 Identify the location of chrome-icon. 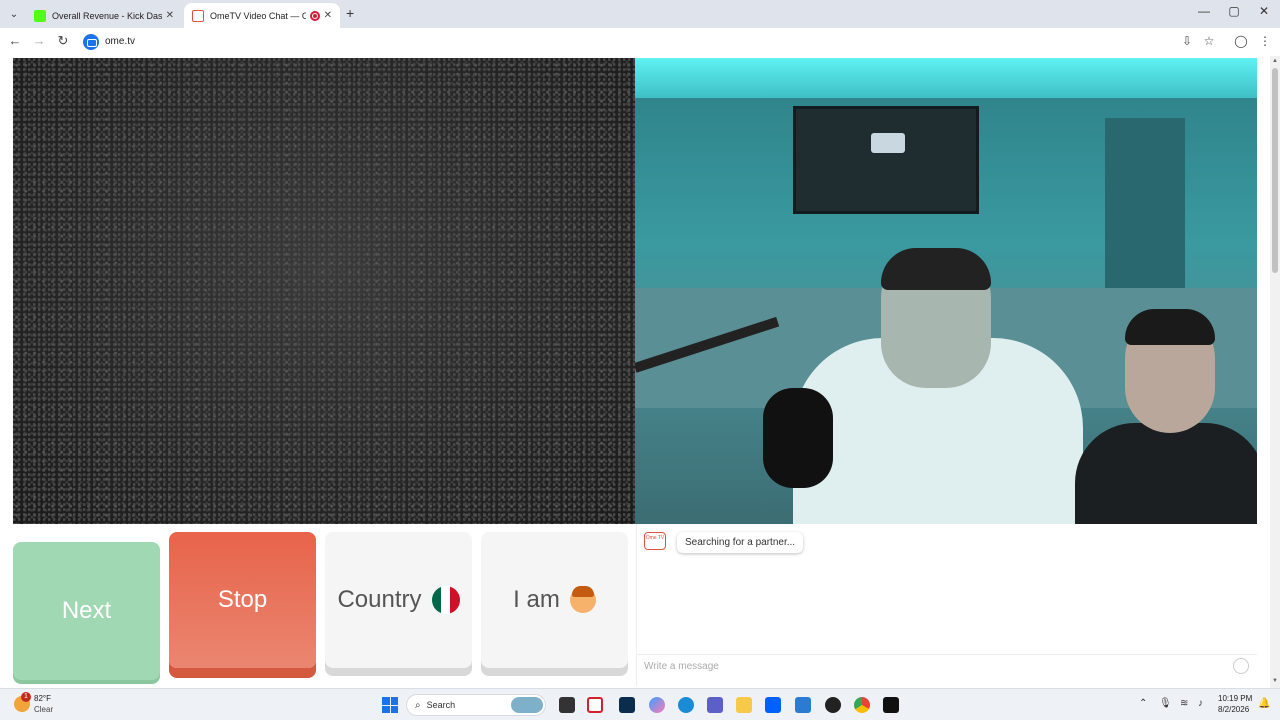
(862, 705).